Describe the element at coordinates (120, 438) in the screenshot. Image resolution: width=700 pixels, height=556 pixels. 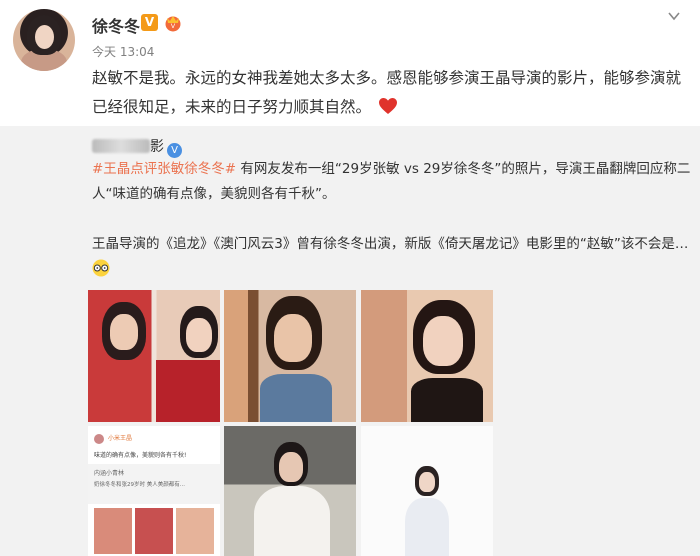
I see `screenshot-name: 小米王晶` at that location.